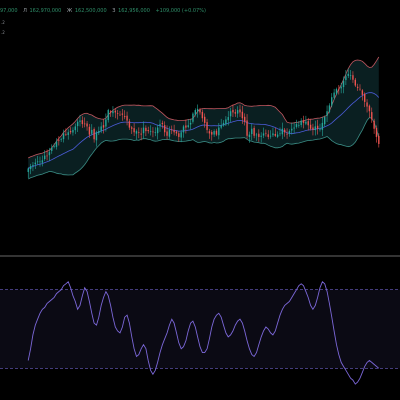 This screenshot has width=400, height=400. Describe the element at coordinates (45, 11) in the screenshot. I see `ohlc-high-value: 162,970,000` at that location.